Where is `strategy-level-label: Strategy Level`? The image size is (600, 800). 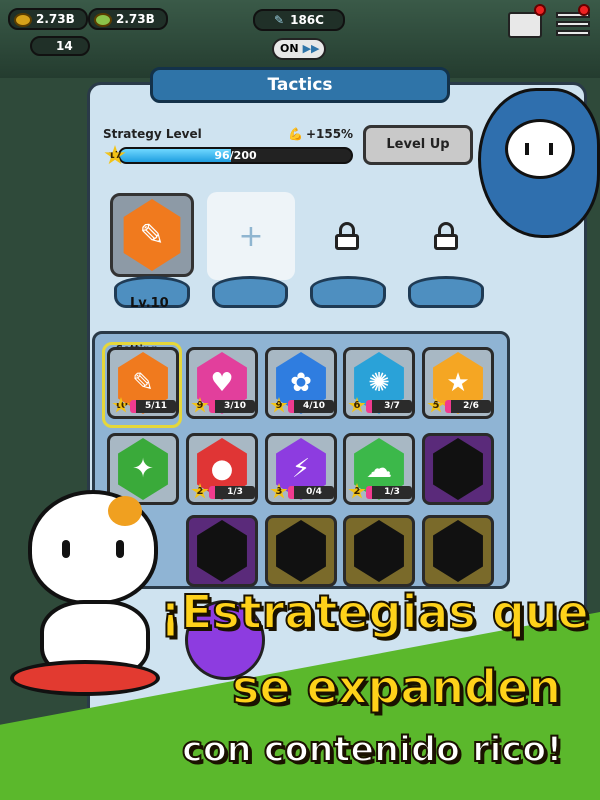 strategy-level-label: Strategy Level is located at coordinates (152, 134).